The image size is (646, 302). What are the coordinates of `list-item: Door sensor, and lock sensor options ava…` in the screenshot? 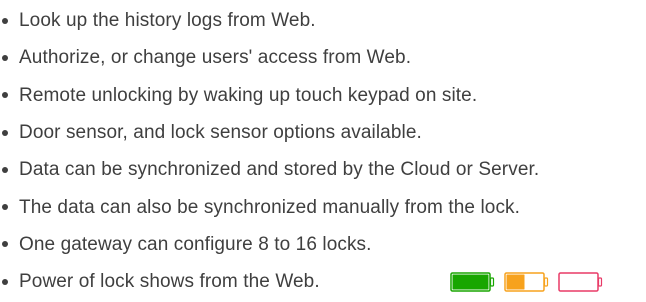 It's located at (323, 132).